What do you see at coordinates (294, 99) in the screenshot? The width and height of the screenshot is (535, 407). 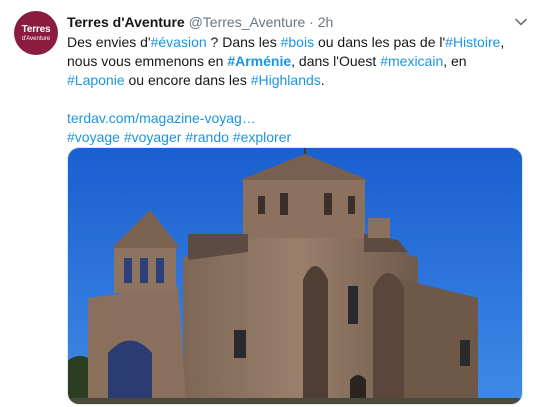 I see `line-spacer` at bounding box center [294, 99].